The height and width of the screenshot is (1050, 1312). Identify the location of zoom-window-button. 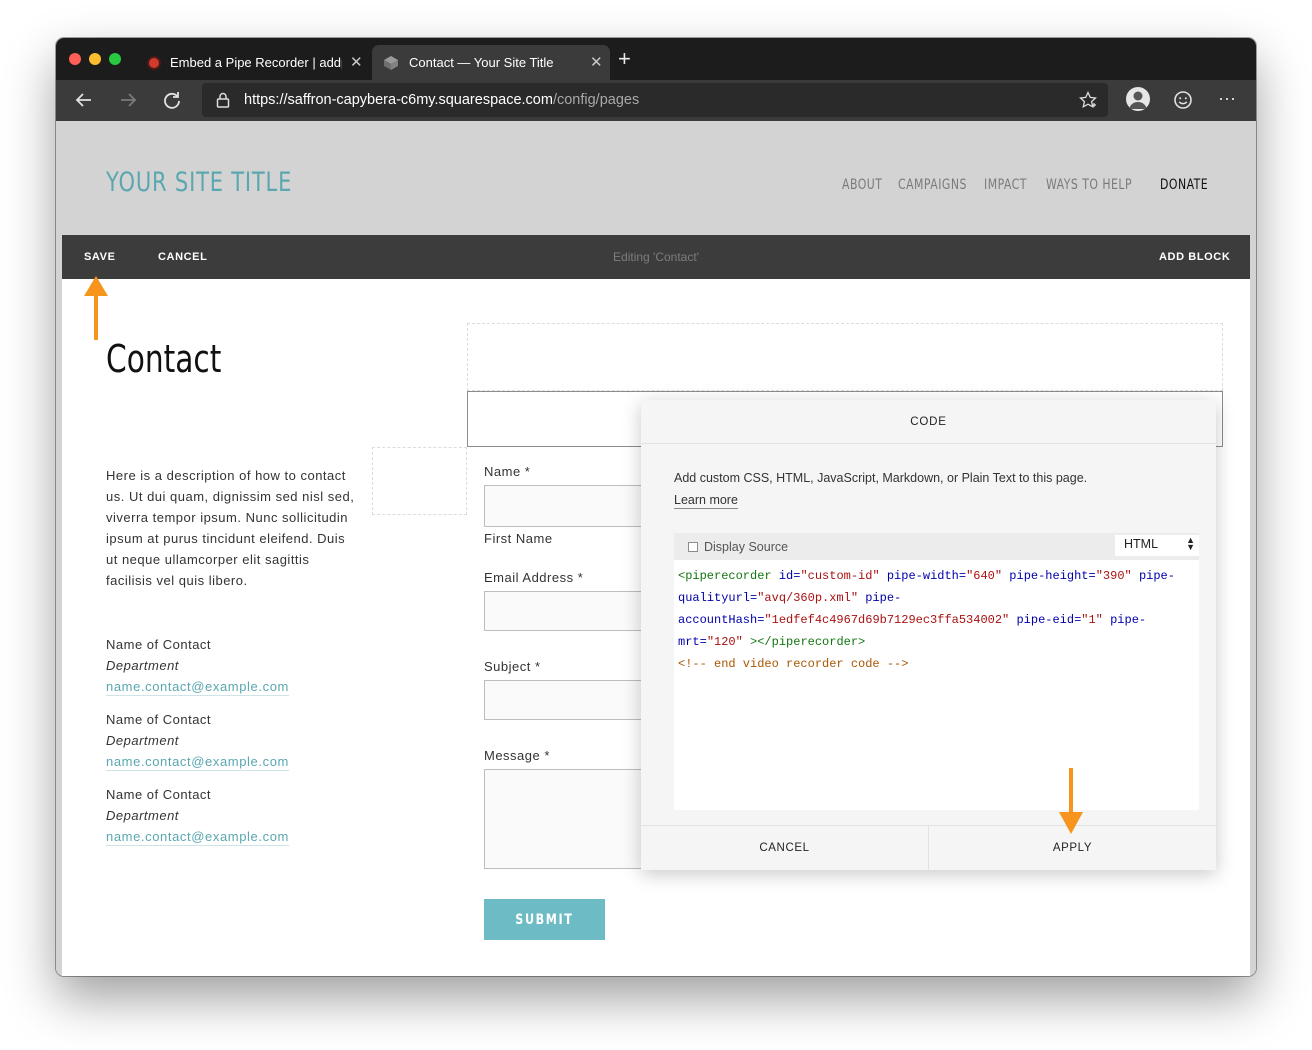
(115, 59).